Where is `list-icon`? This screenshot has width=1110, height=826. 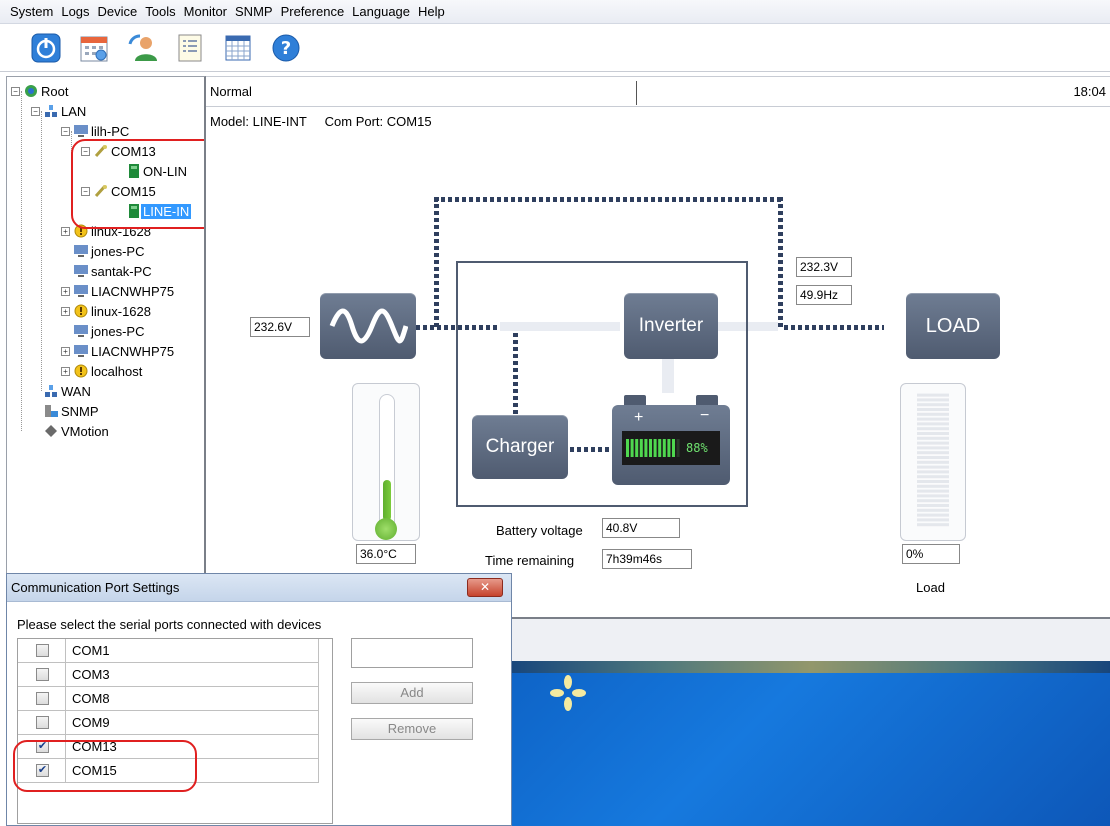 list-icon is located at coordinates (190, 47).